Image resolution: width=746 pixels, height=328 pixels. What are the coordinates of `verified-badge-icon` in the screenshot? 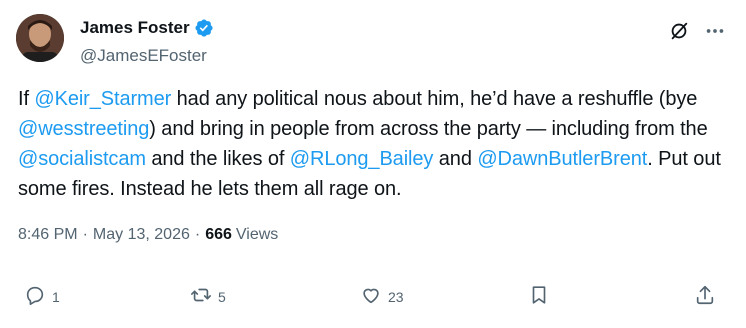 It's located at (204, 28).